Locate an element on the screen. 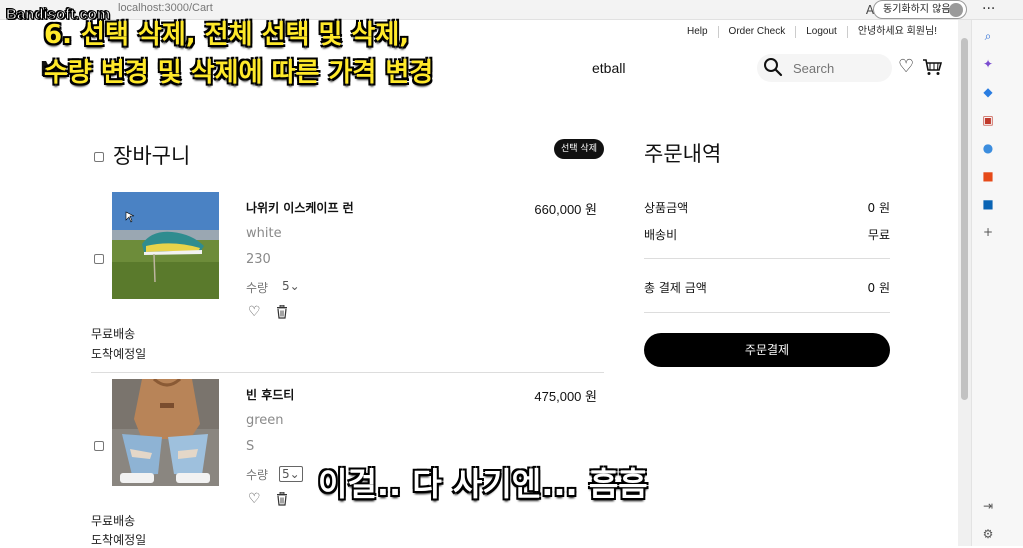  shipping-fee-value: 무료 is located at coordinates (878, 235).